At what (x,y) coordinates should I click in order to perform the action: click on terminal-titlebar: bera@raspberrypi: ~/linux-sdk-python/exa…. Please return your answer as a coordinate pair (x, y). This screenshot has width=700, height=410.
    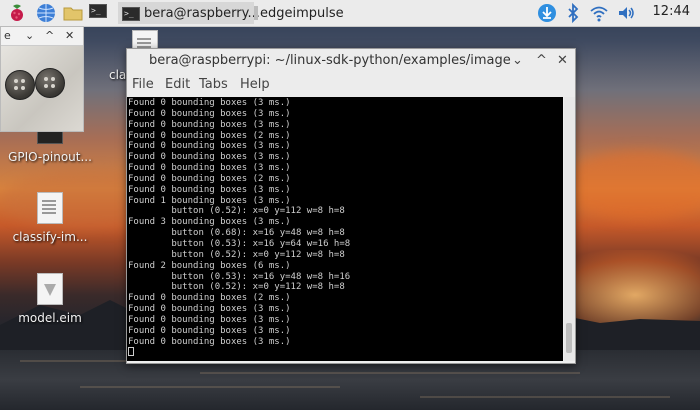
    Looking at the image, I should click on (351, 61).